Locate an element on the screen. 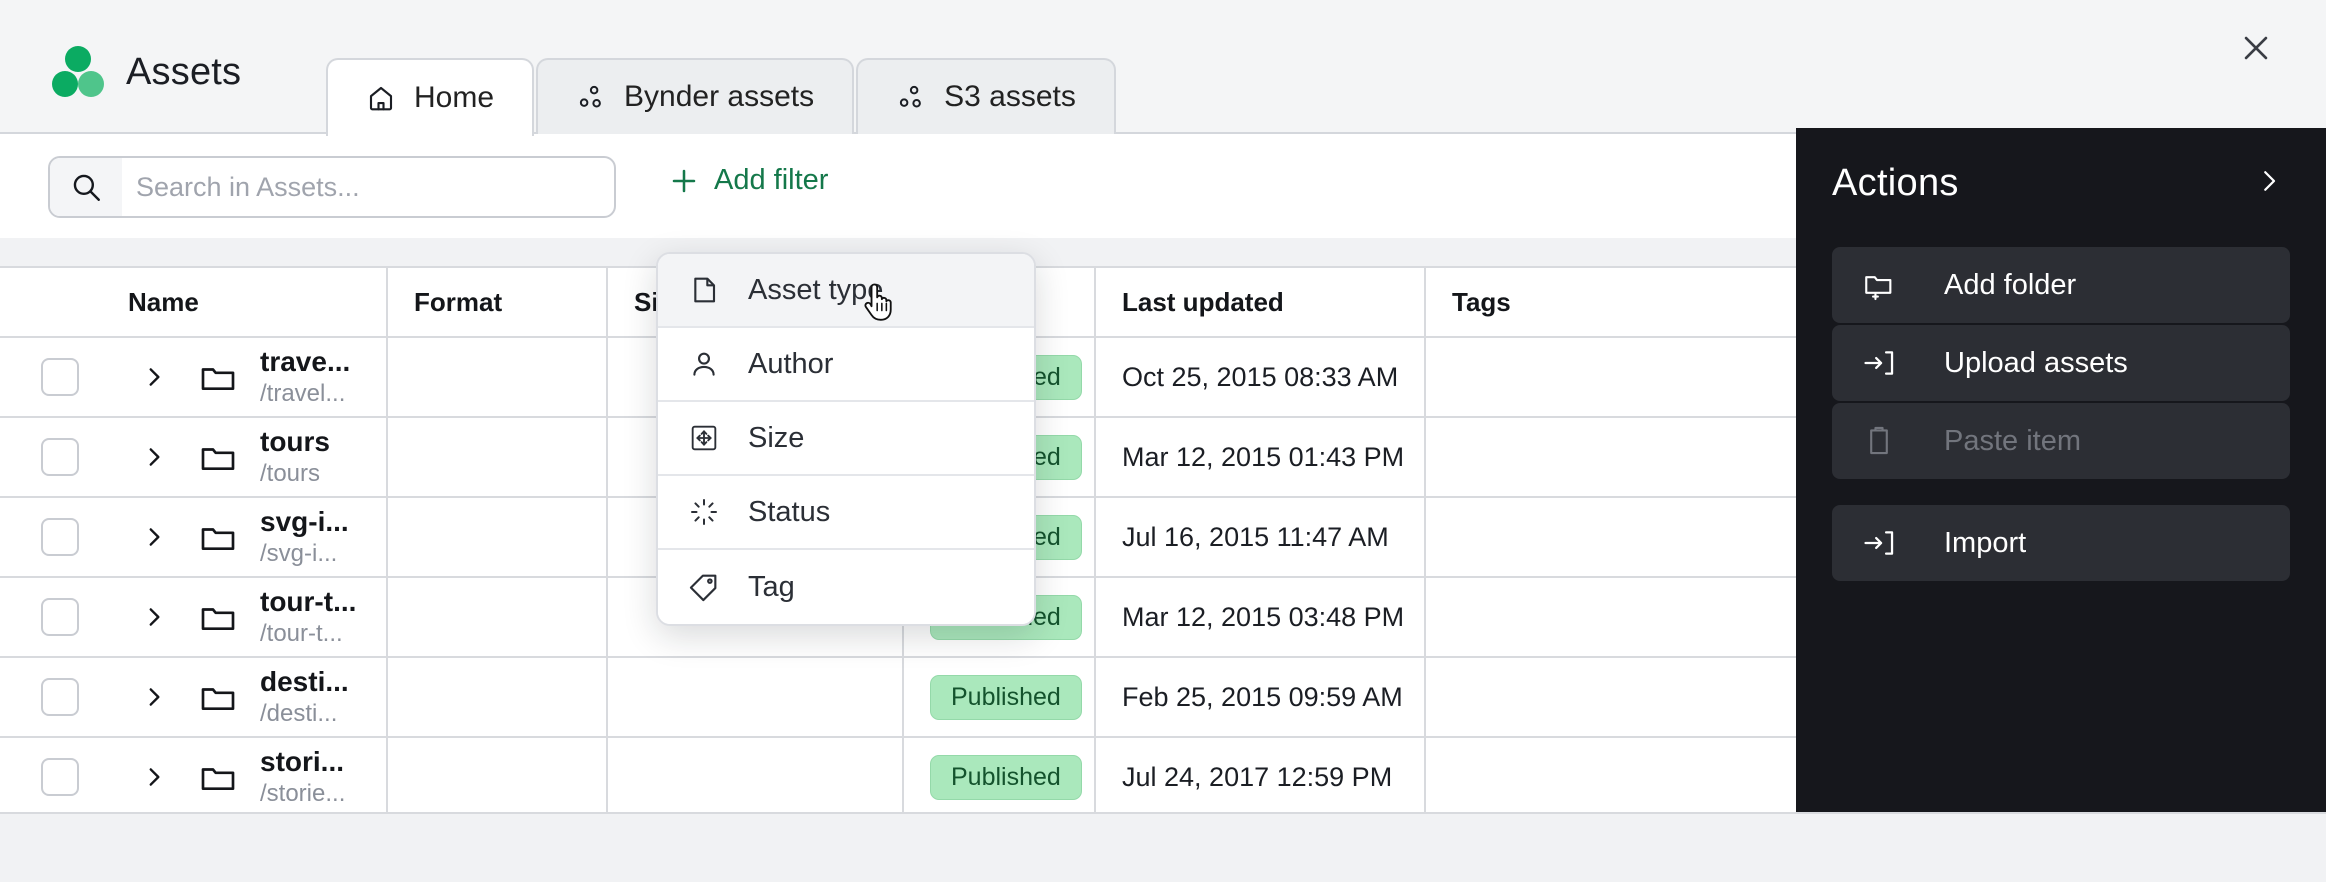 This screenshot has height=882, width=2326. tab-s3-assets-label: S3 assets is located at coordinates (1010, 96).